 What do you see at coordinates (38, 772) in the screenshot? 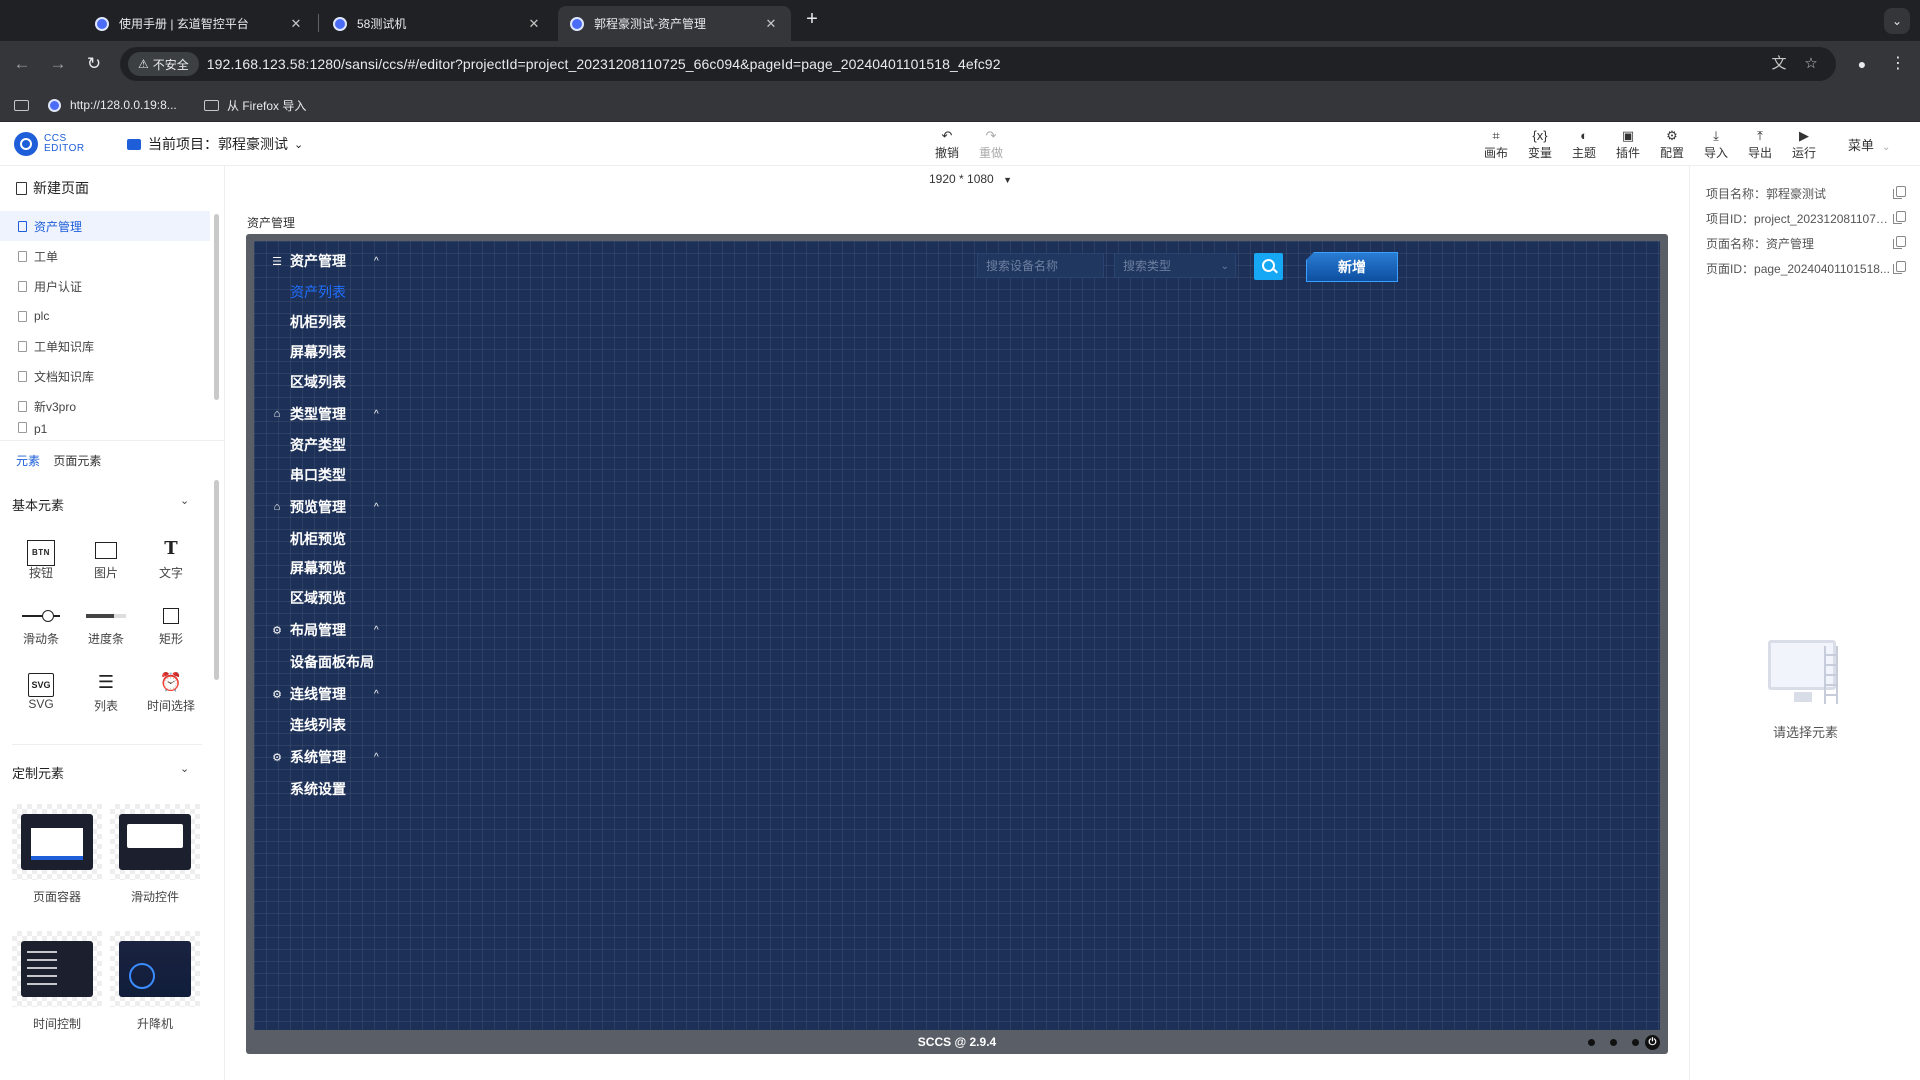
I see `custom-elements-title: 定制元素` at bounding box center [38, 772].